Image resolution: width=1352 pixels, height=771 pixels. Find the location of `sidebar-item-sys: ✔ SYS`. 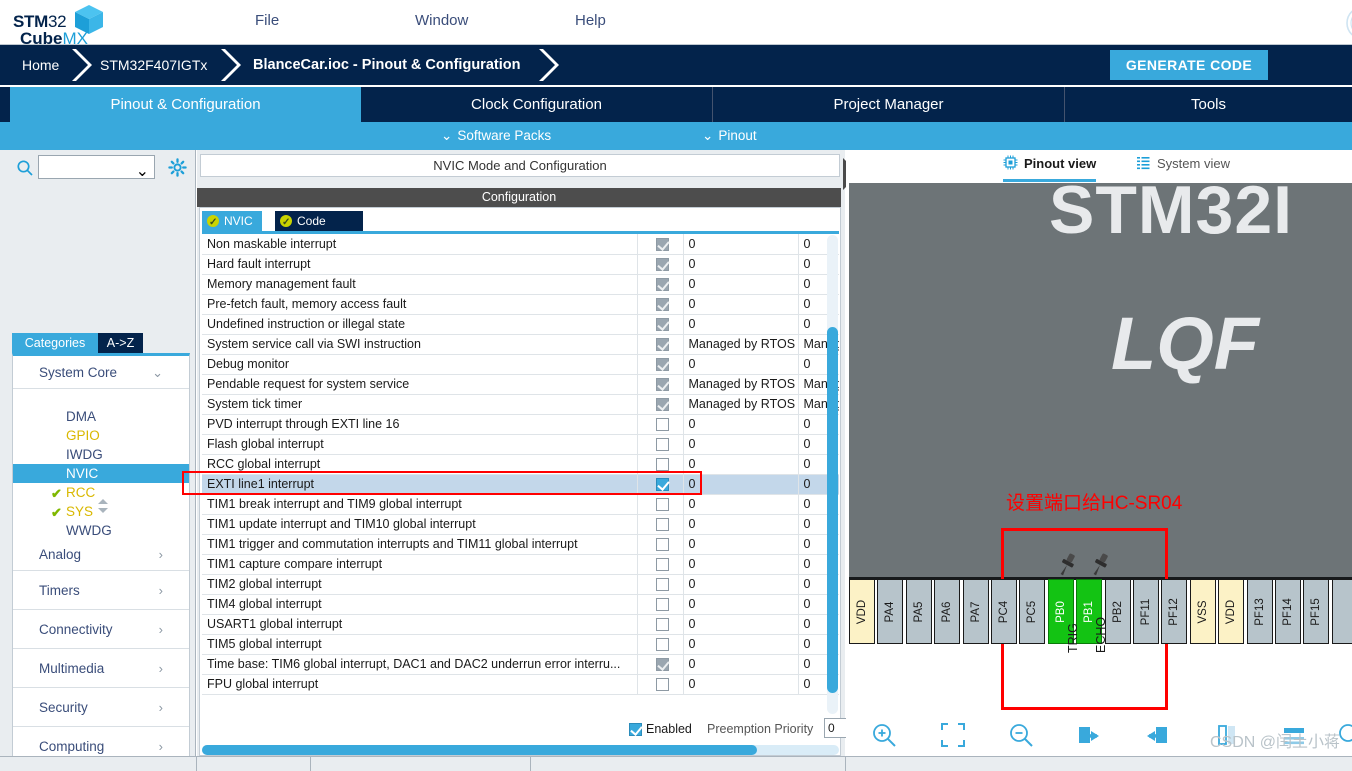

sidebar-item-sys: ✔ SYS is located at coordinates (101, 511).